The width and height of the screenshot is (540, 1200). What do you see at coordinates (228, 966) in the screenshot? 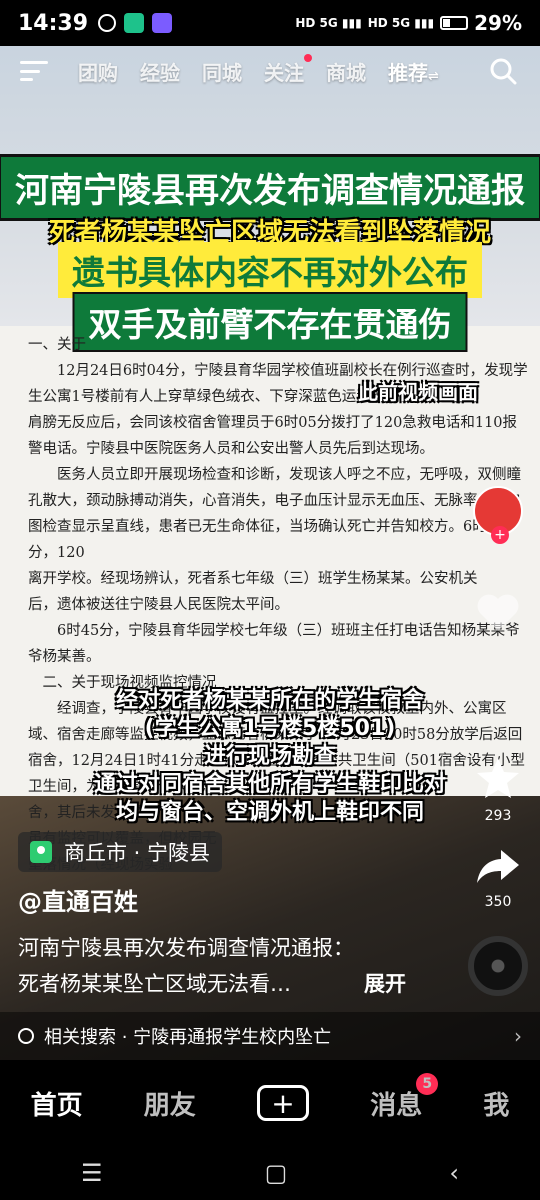
I see `video-description: 河南宁陵县再次发布调查情况通报： 死者杨某某坠亡区域无法看… 展开` at bounding box center [228, 966].